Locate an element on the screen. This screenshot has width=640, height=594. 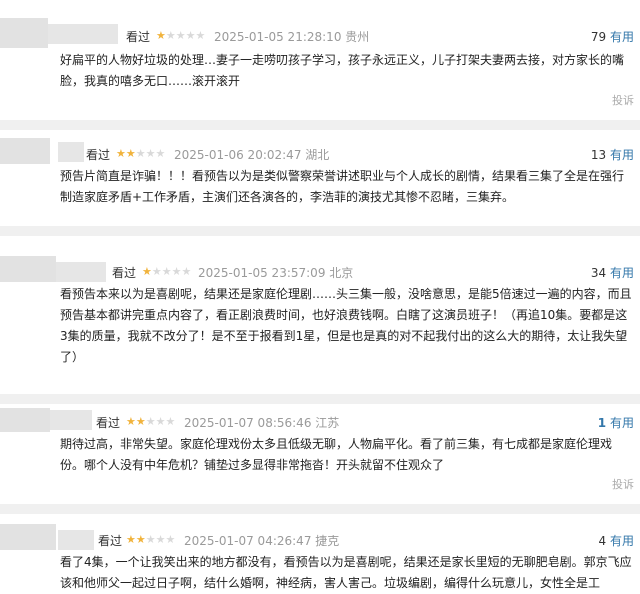
useful-vote-button: 4 有用 is located at coordinates (616, 540).